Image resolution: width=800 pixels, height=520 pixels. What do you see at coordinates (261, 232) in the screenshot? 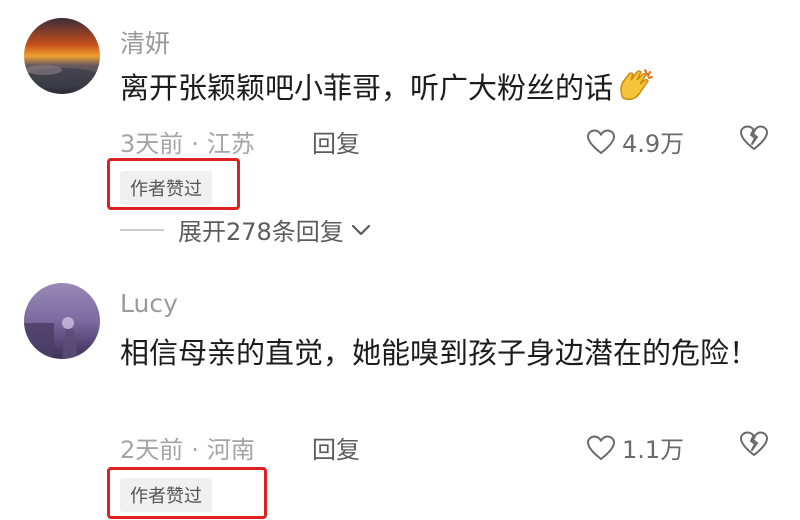
I see `expand-replies-label: 展开278条回复` at bounding box center [261, 232].